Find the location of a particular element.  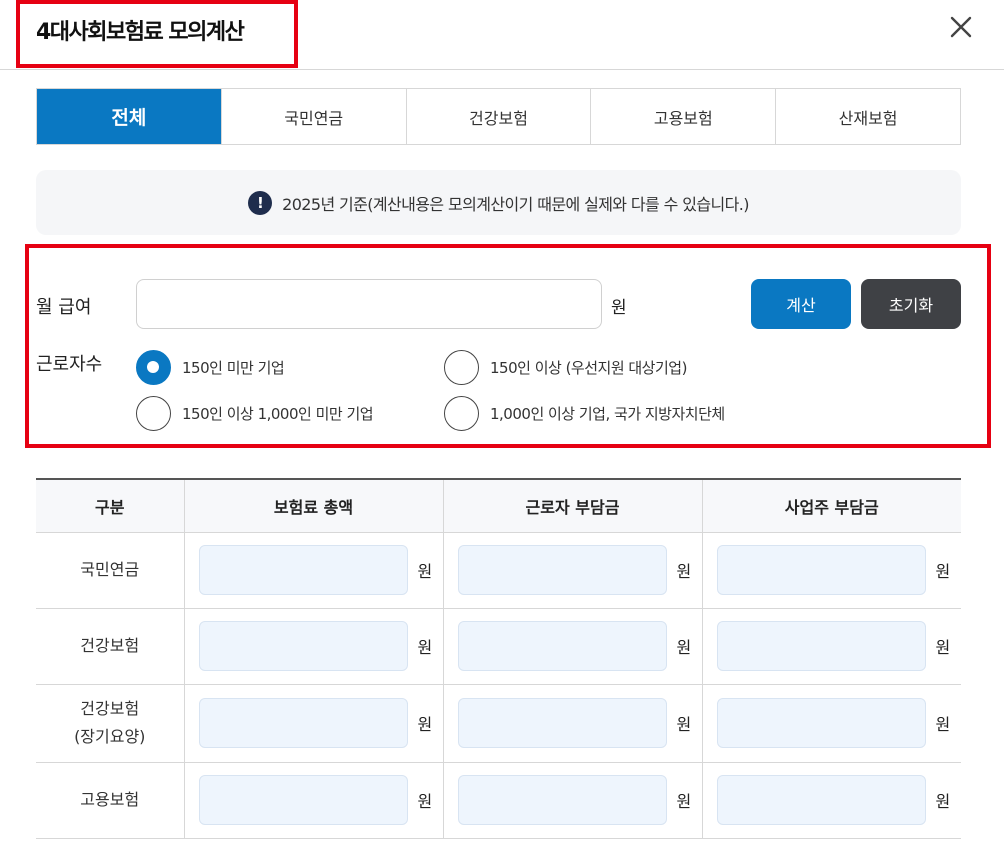

radio-150-priority: 150인 이상 (우선지원 대상기업) is located at coordinates (565, 367).